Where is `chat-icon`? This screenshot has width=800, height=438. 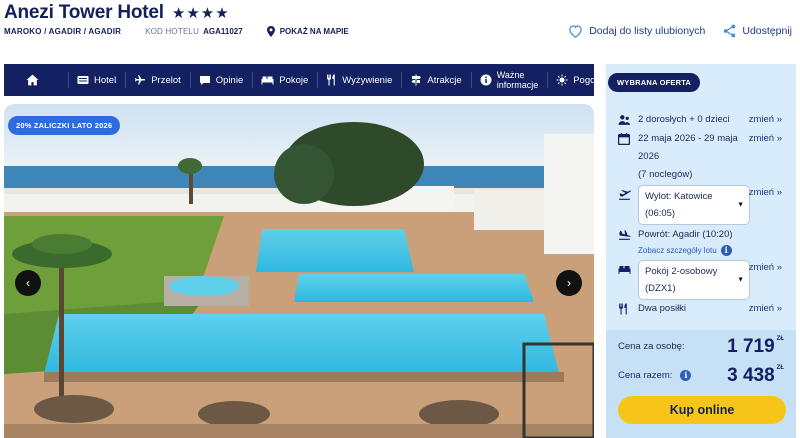 chat-icon is located at coordinates (204, 80).